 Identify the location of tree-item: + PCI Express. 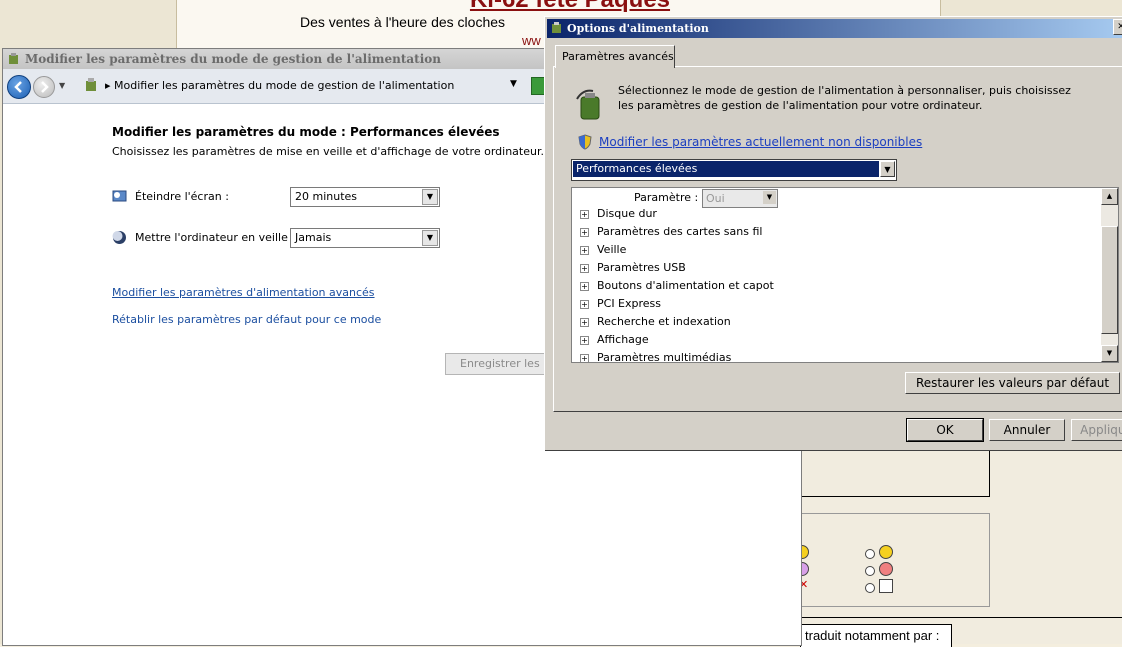
(620, 303).